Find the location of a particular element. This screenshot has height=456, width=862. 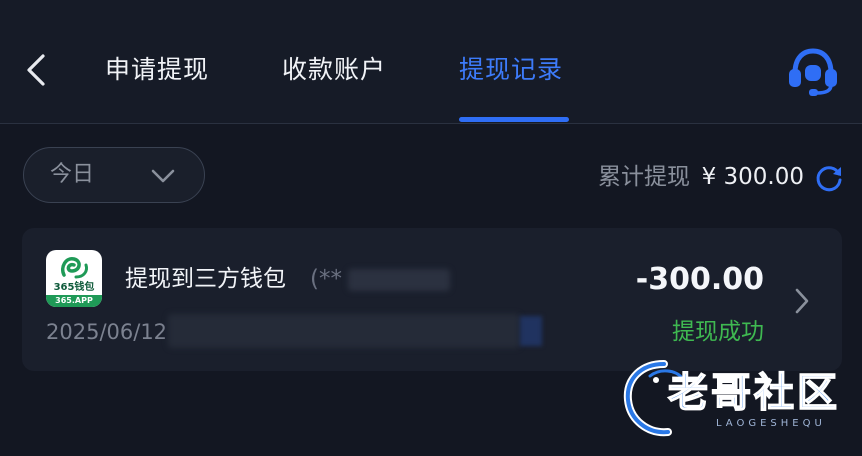

date-range-dropdown: 今日 is located at coordinates (114, 175).